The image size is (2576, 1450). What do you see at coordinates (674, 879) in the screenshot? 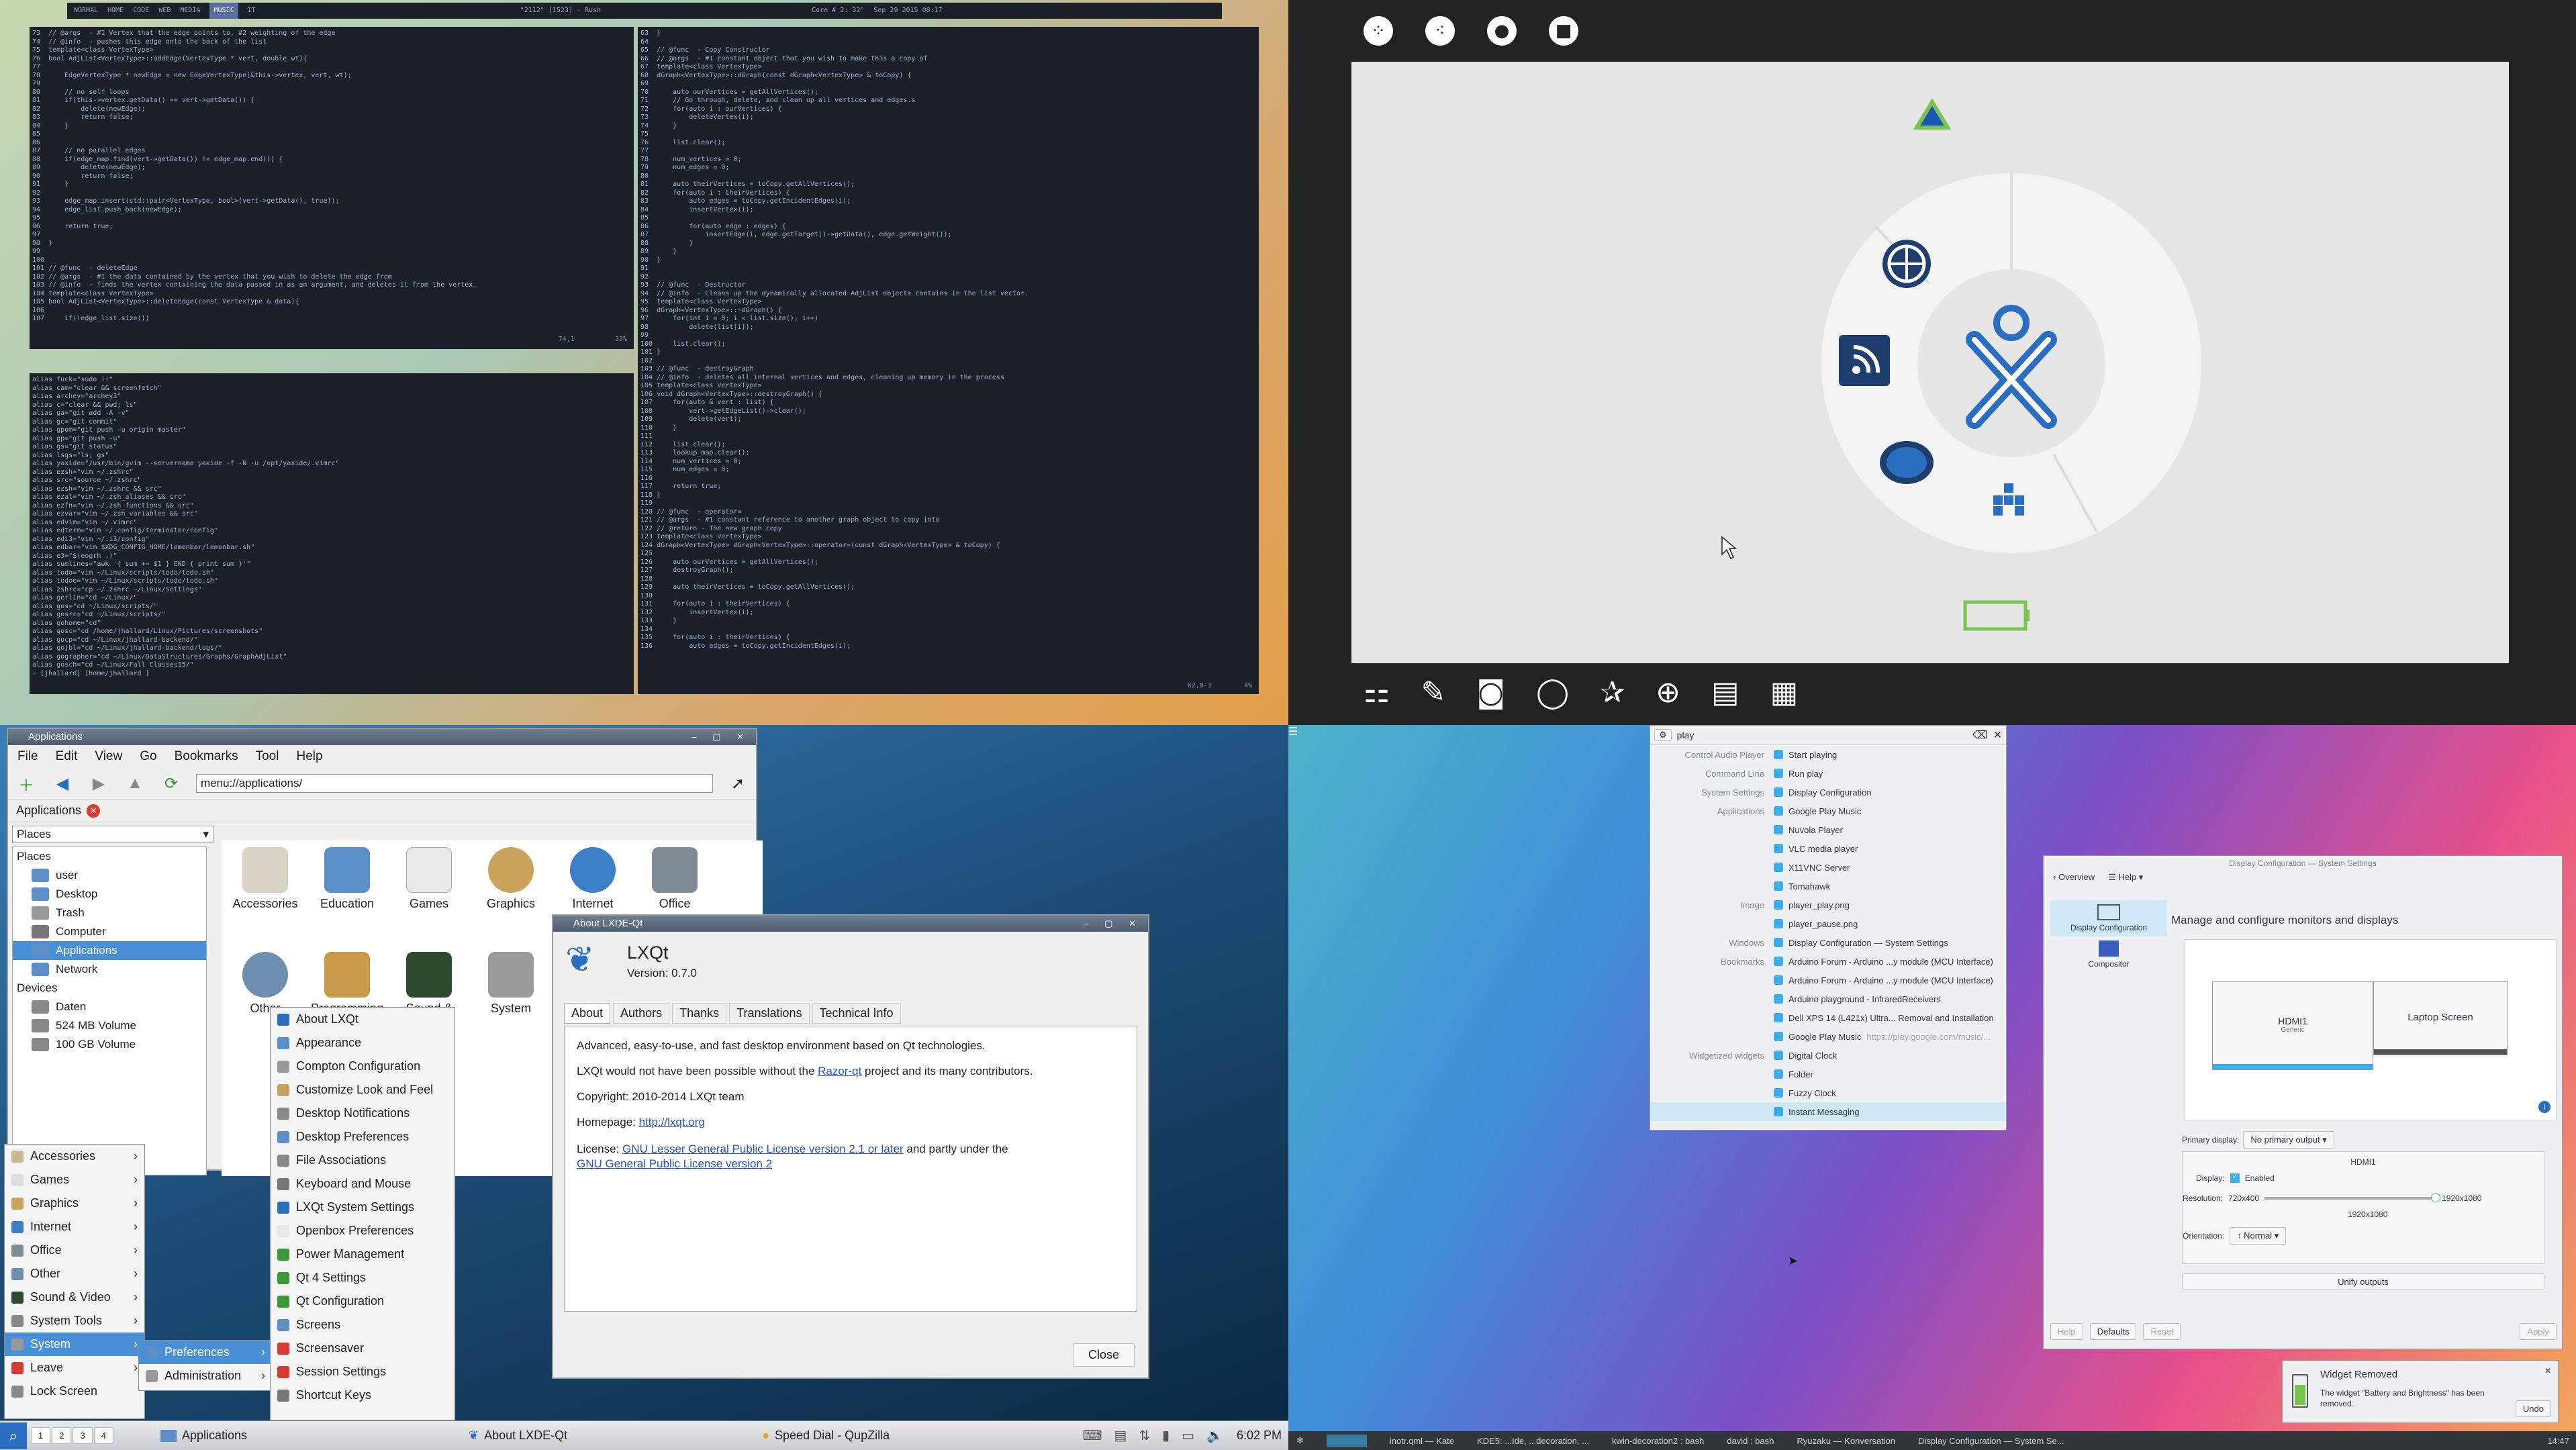
I see `folder-office: Office` at bounding box center [674, 879].